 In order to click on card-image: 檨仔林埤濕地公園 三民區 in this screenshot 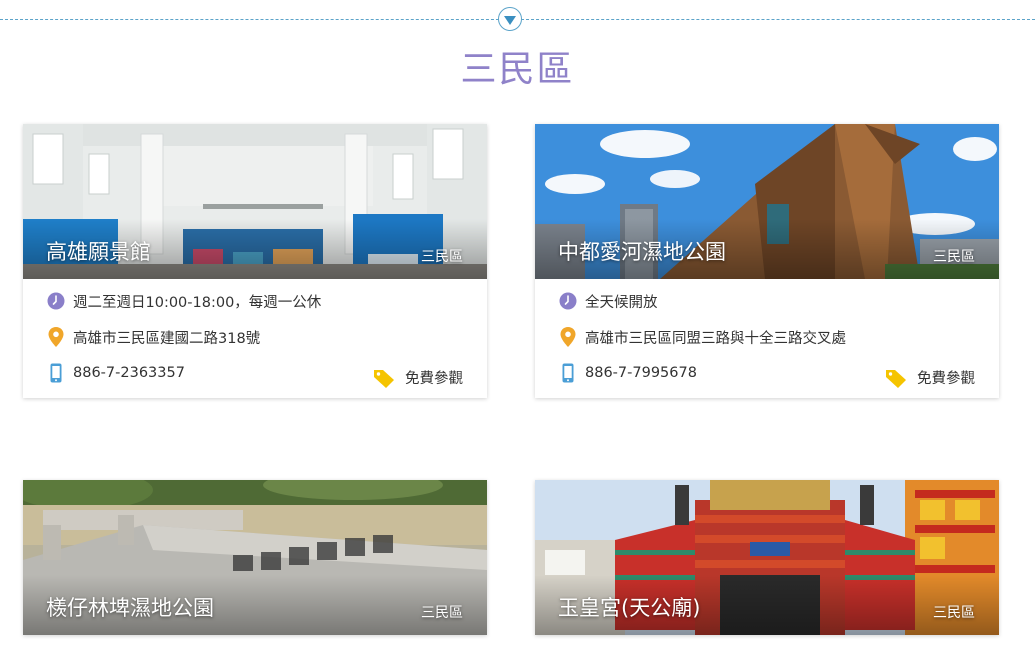, I will do `click(255, 557)`.